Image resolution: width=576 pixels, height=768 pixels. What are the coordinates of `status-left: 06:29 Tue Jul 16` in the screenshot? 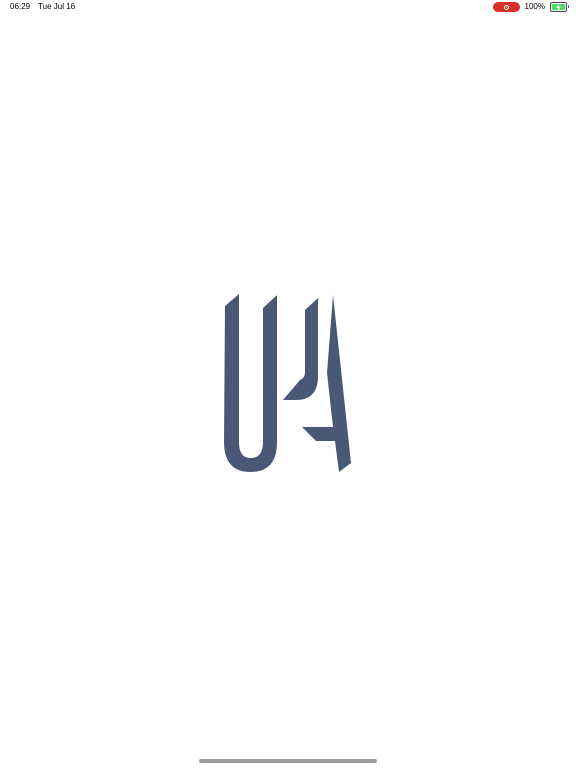 It's located at (42, 7).